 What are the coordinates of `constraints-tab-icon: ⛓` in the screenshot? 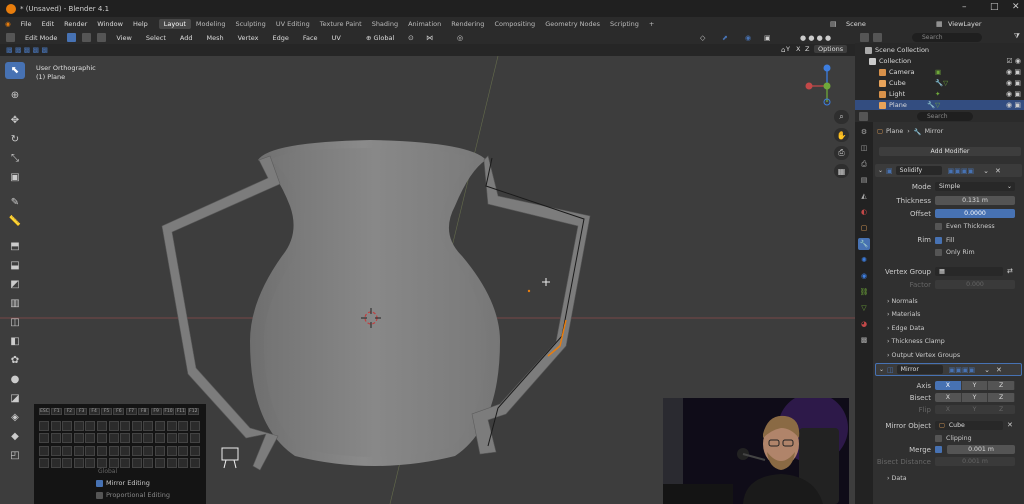 It's located at (864, 292).